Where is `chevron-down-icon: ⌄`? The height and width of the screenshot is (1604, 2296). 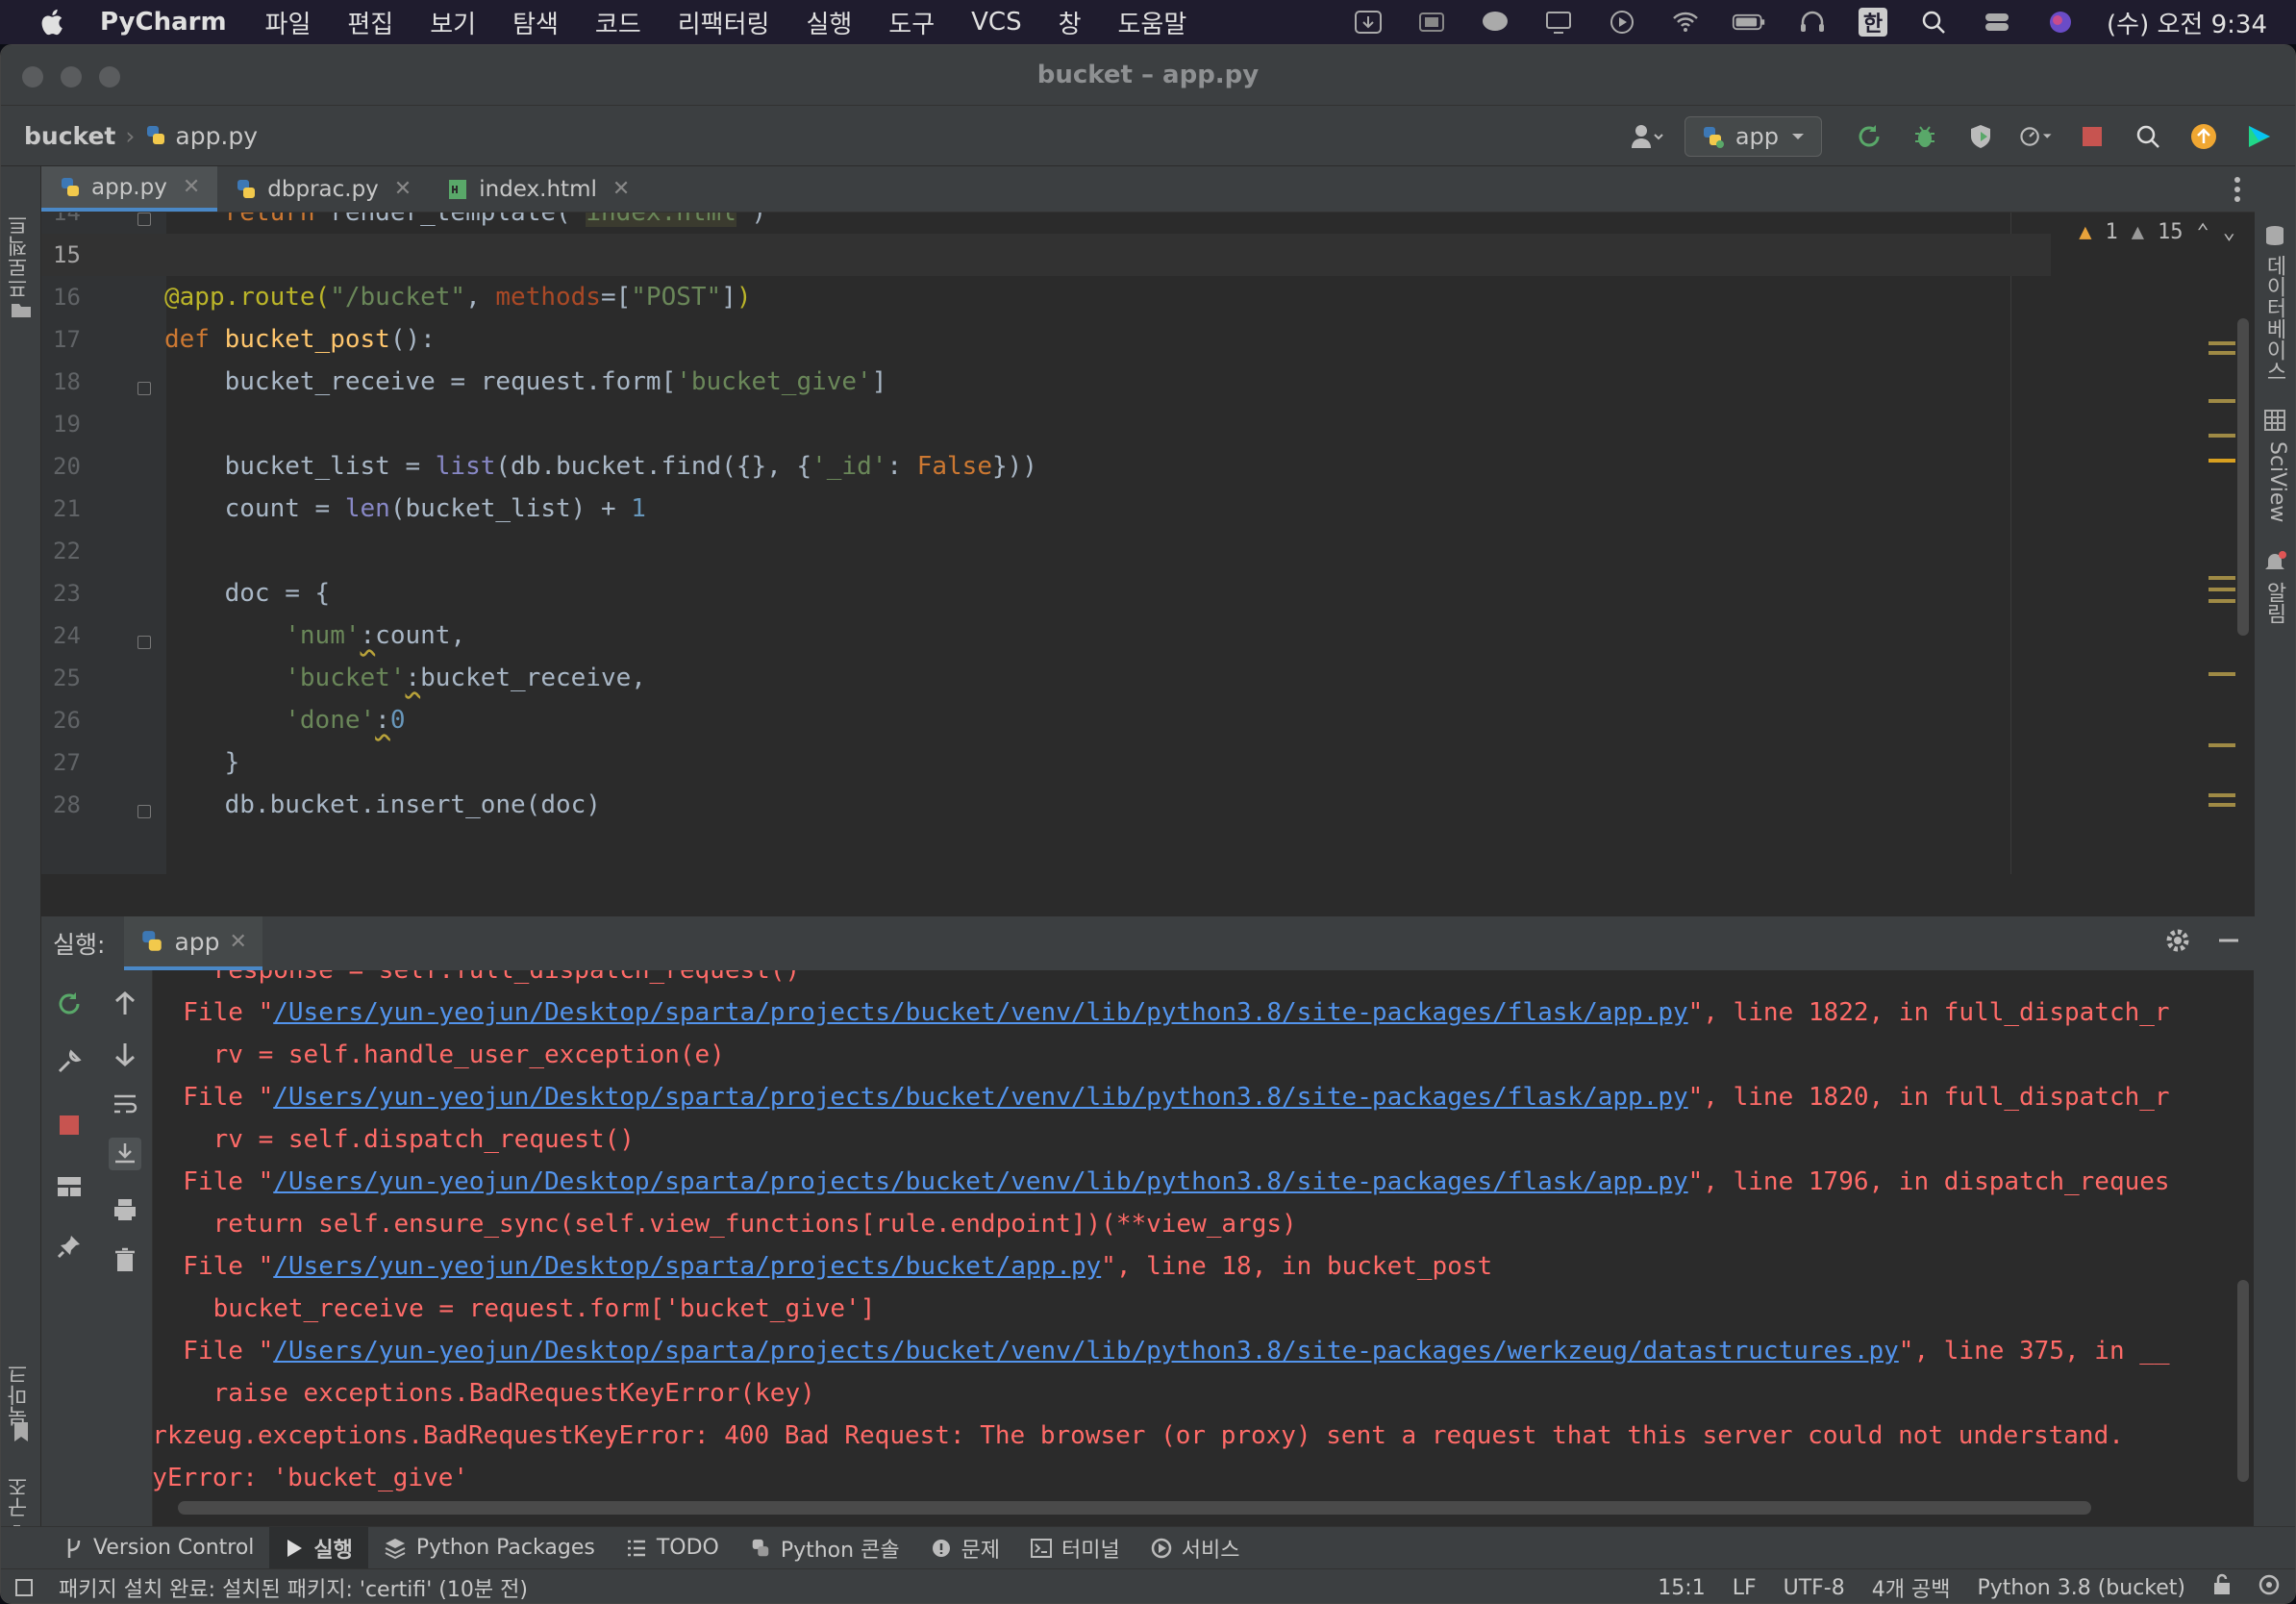 chevron-down-icon: ⌄ is located at coordinates (2229, 232).